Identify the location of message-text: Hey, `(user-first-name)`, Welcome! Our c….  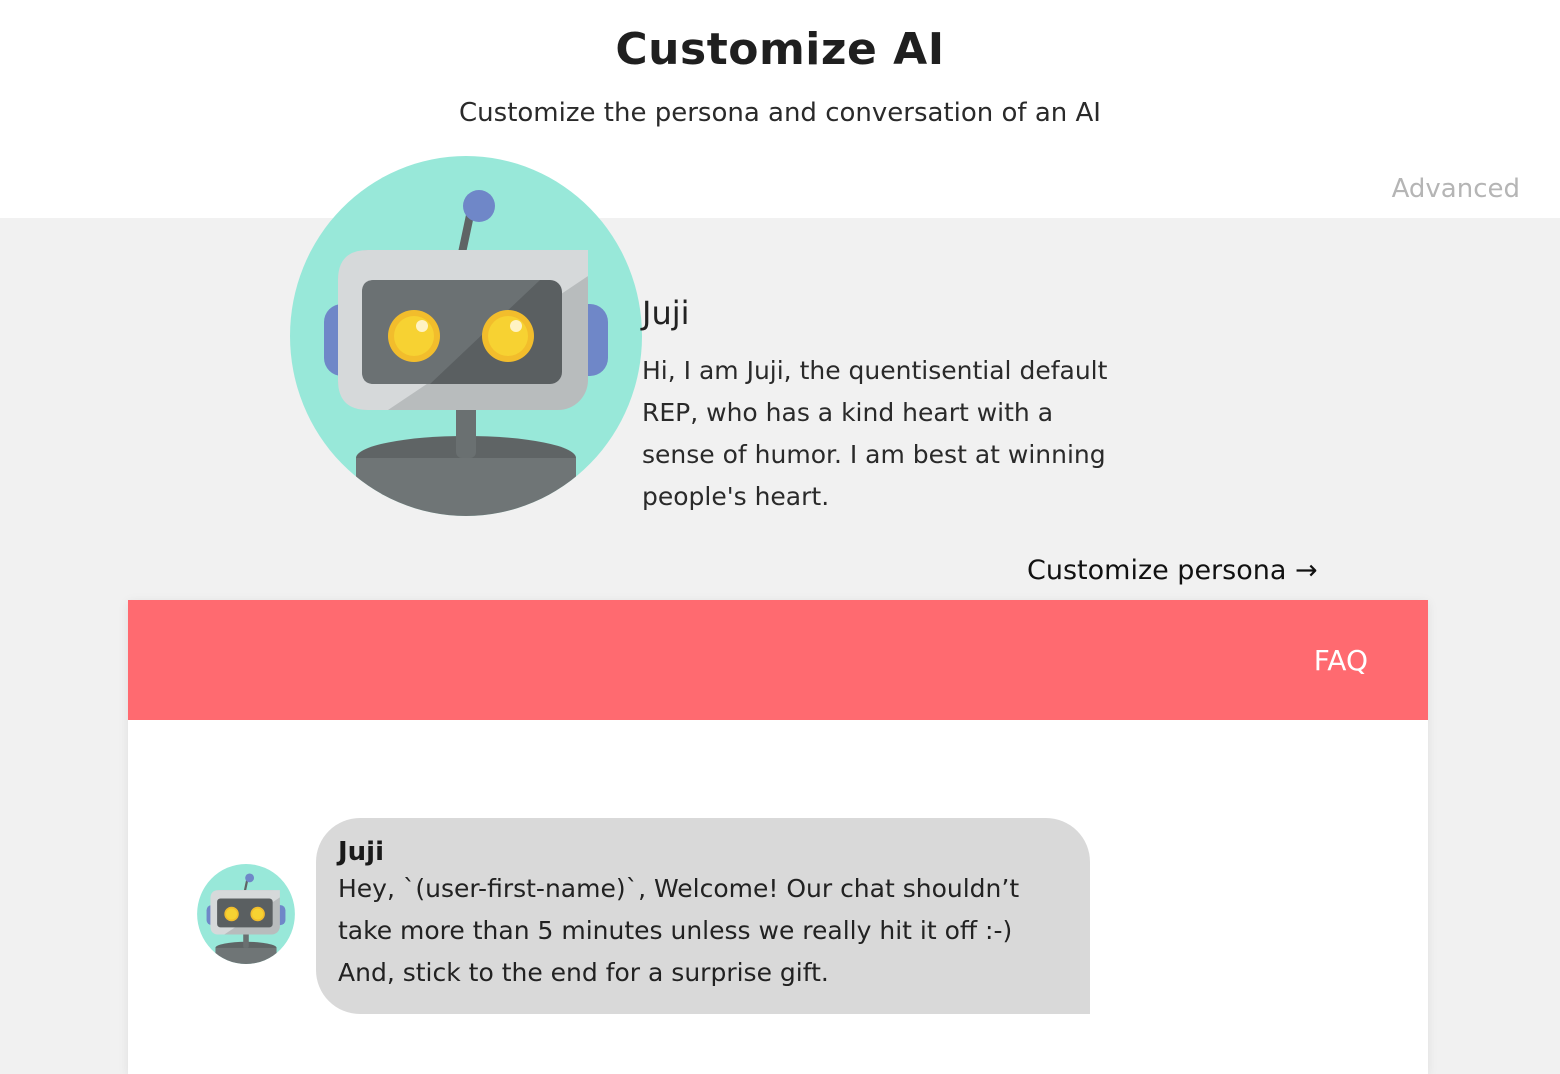
(679, 930).